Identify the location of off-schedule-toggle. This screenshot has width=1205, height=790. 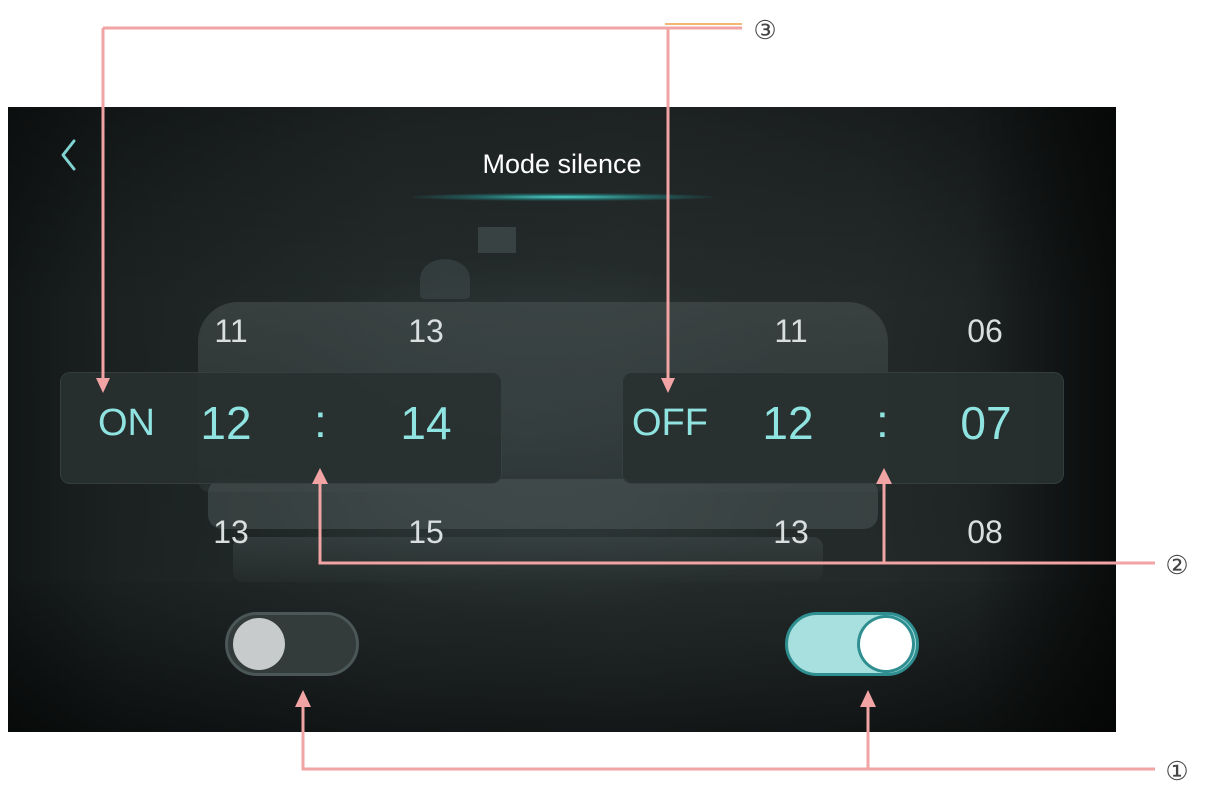
(852, 644).